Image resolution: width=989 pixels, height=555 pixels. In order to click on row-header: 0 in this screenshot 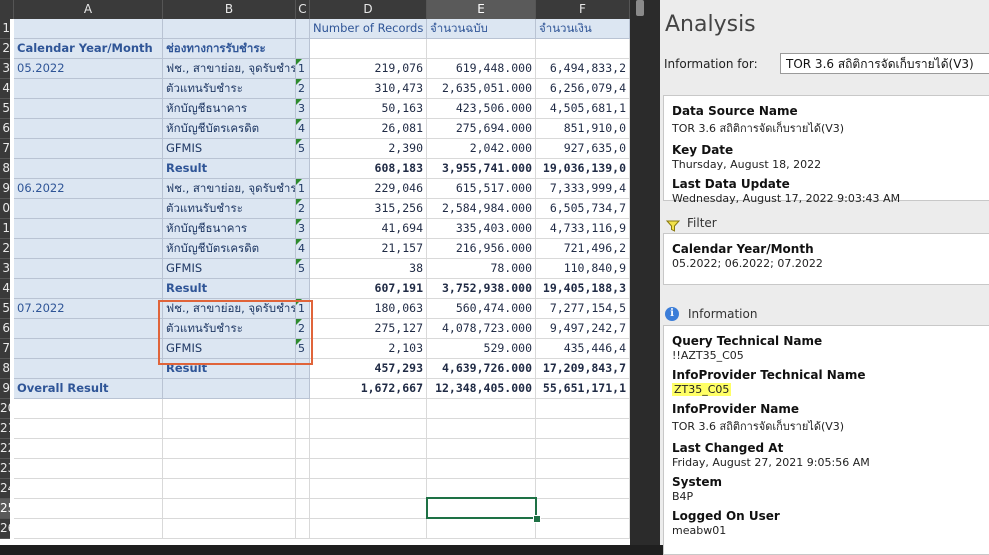, I will do `click(5, 209)`.